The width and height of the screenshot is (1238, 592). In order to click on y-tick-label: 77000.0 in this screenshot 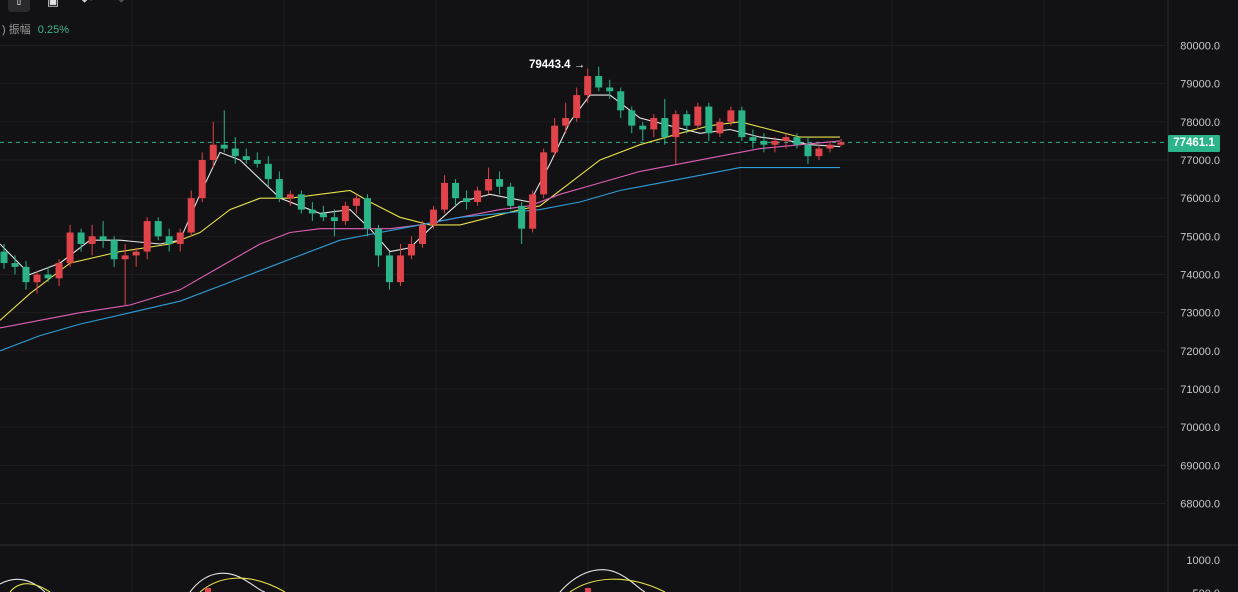, I will do `click(1200, 161)`.